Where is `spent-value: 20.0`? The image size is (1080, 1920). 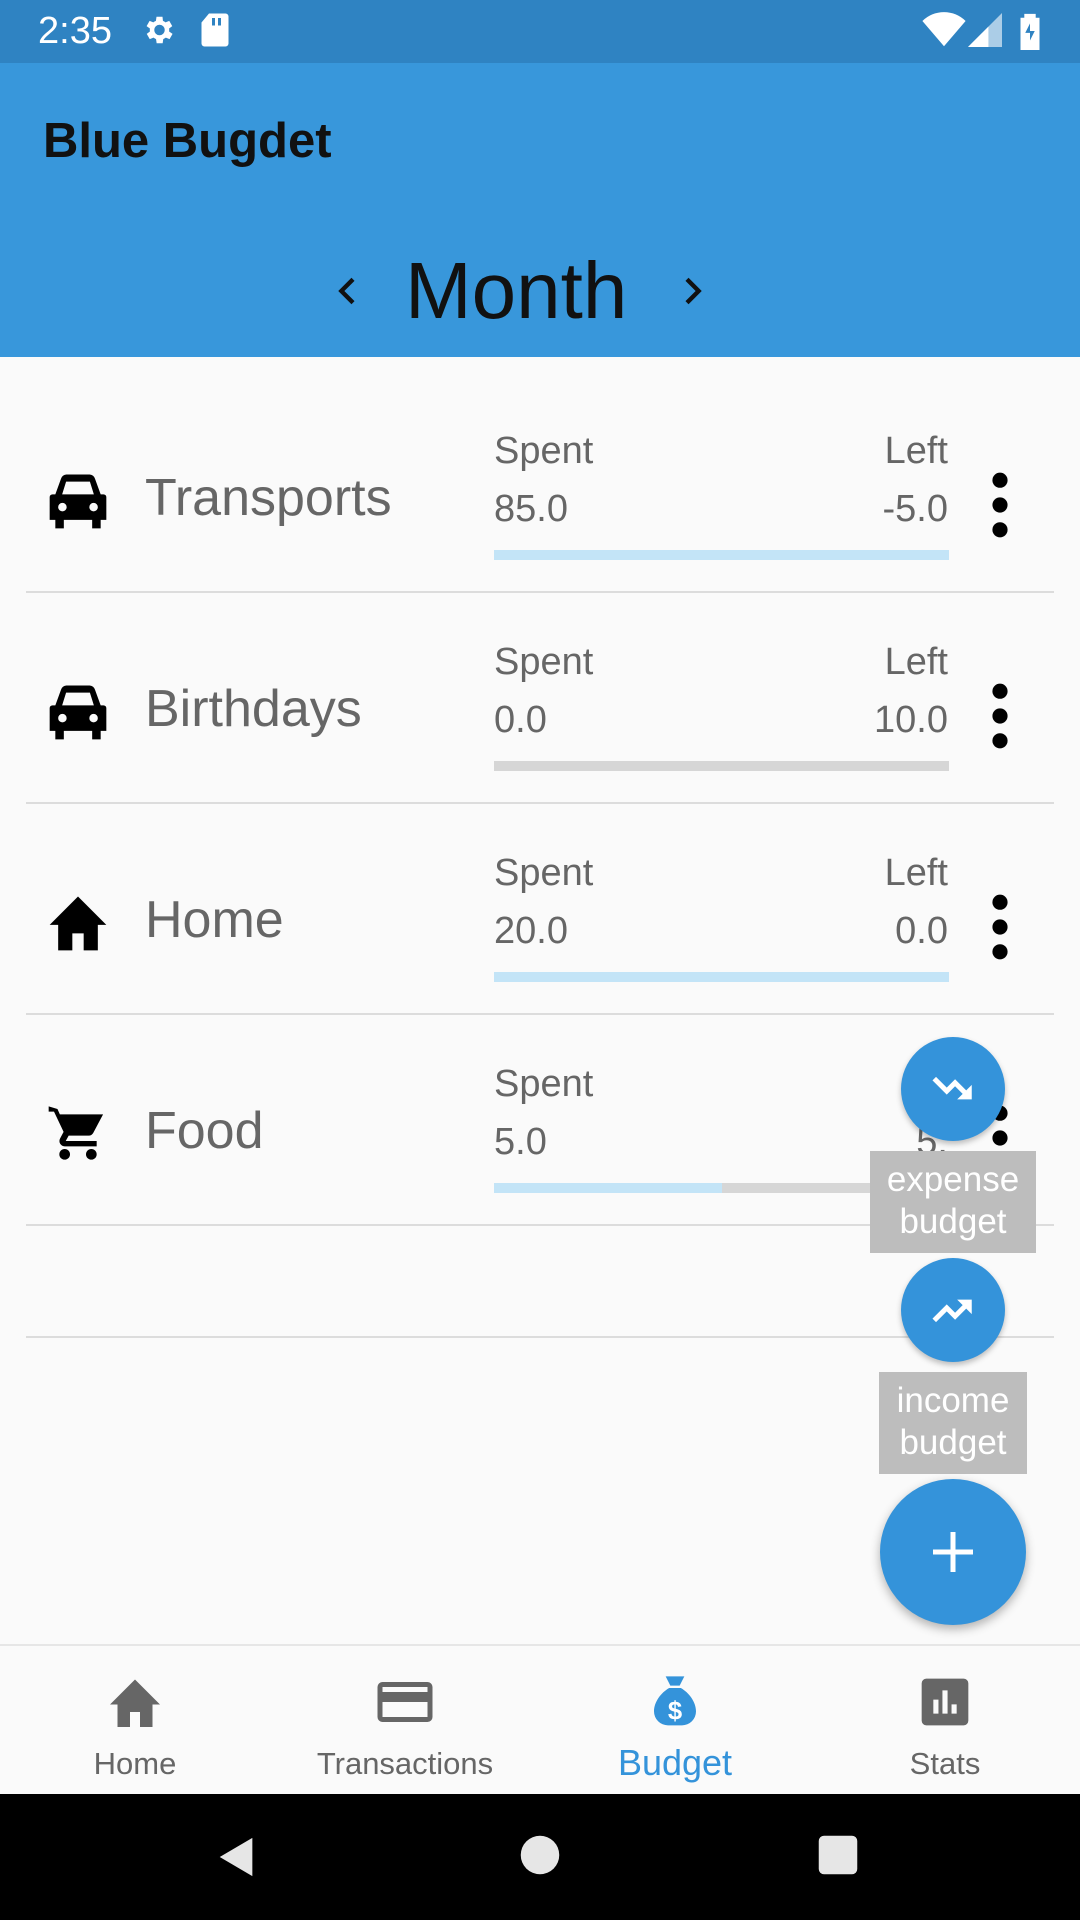
spent-value: 20.0 is located at coordinates (531, 931).